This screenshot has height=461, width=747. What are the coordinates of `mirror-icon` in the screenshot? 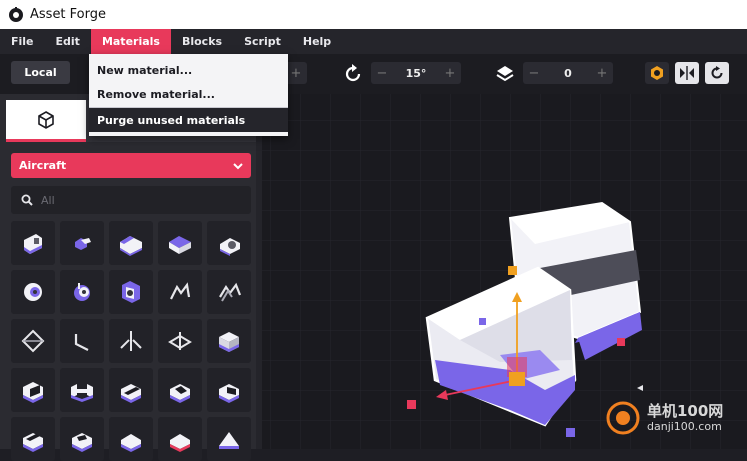 It's located at (687, 73).